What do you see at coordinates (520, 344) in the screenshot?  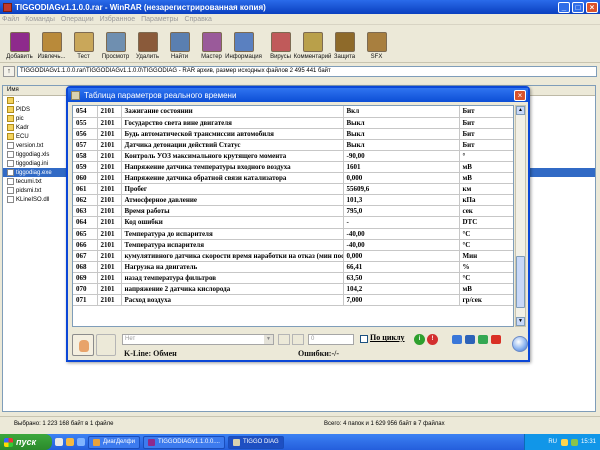 I see `globe-icon` at bounding box center [520, 344].